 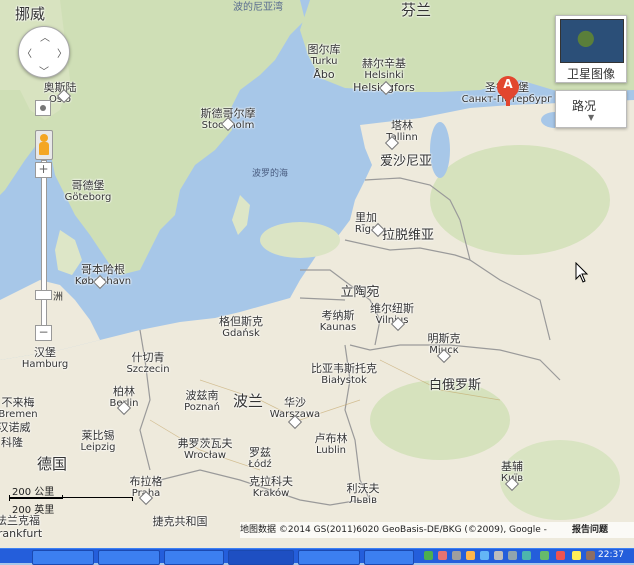 I want to click on label-cologne: 科隆, so click(x=12, y=442).